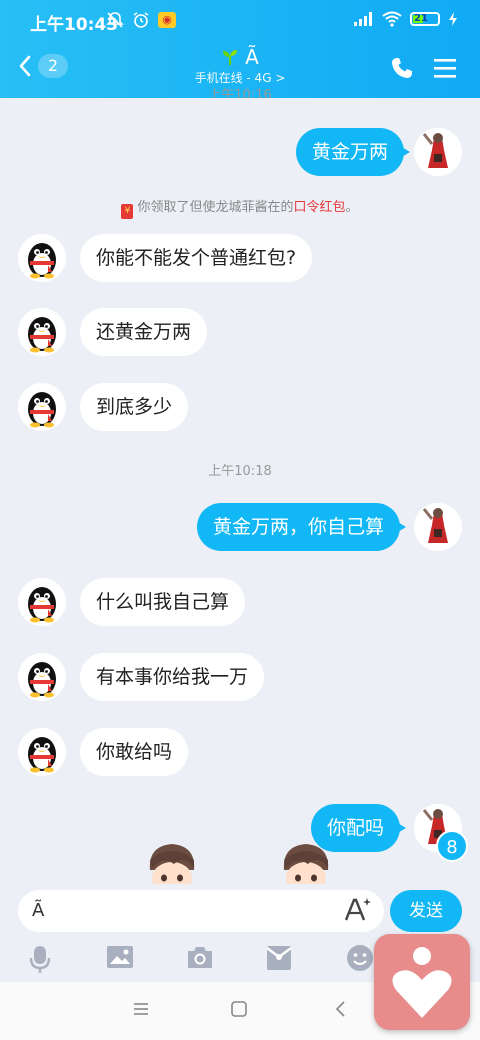  I want to click on signal-icon, so click(363, 19).